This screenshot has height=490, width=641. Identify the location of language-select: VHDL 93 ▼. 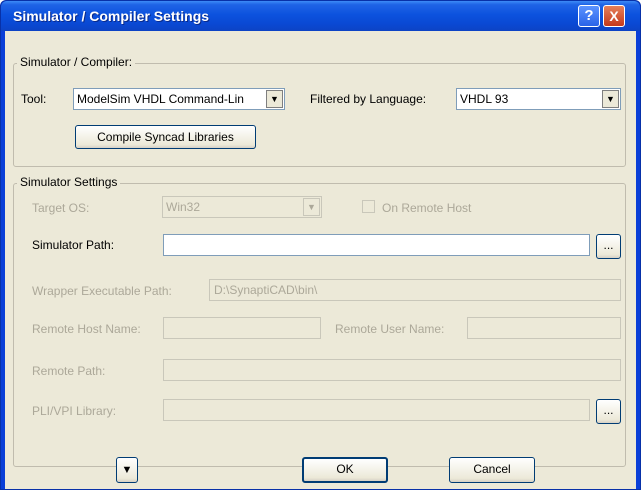
(538, 99).